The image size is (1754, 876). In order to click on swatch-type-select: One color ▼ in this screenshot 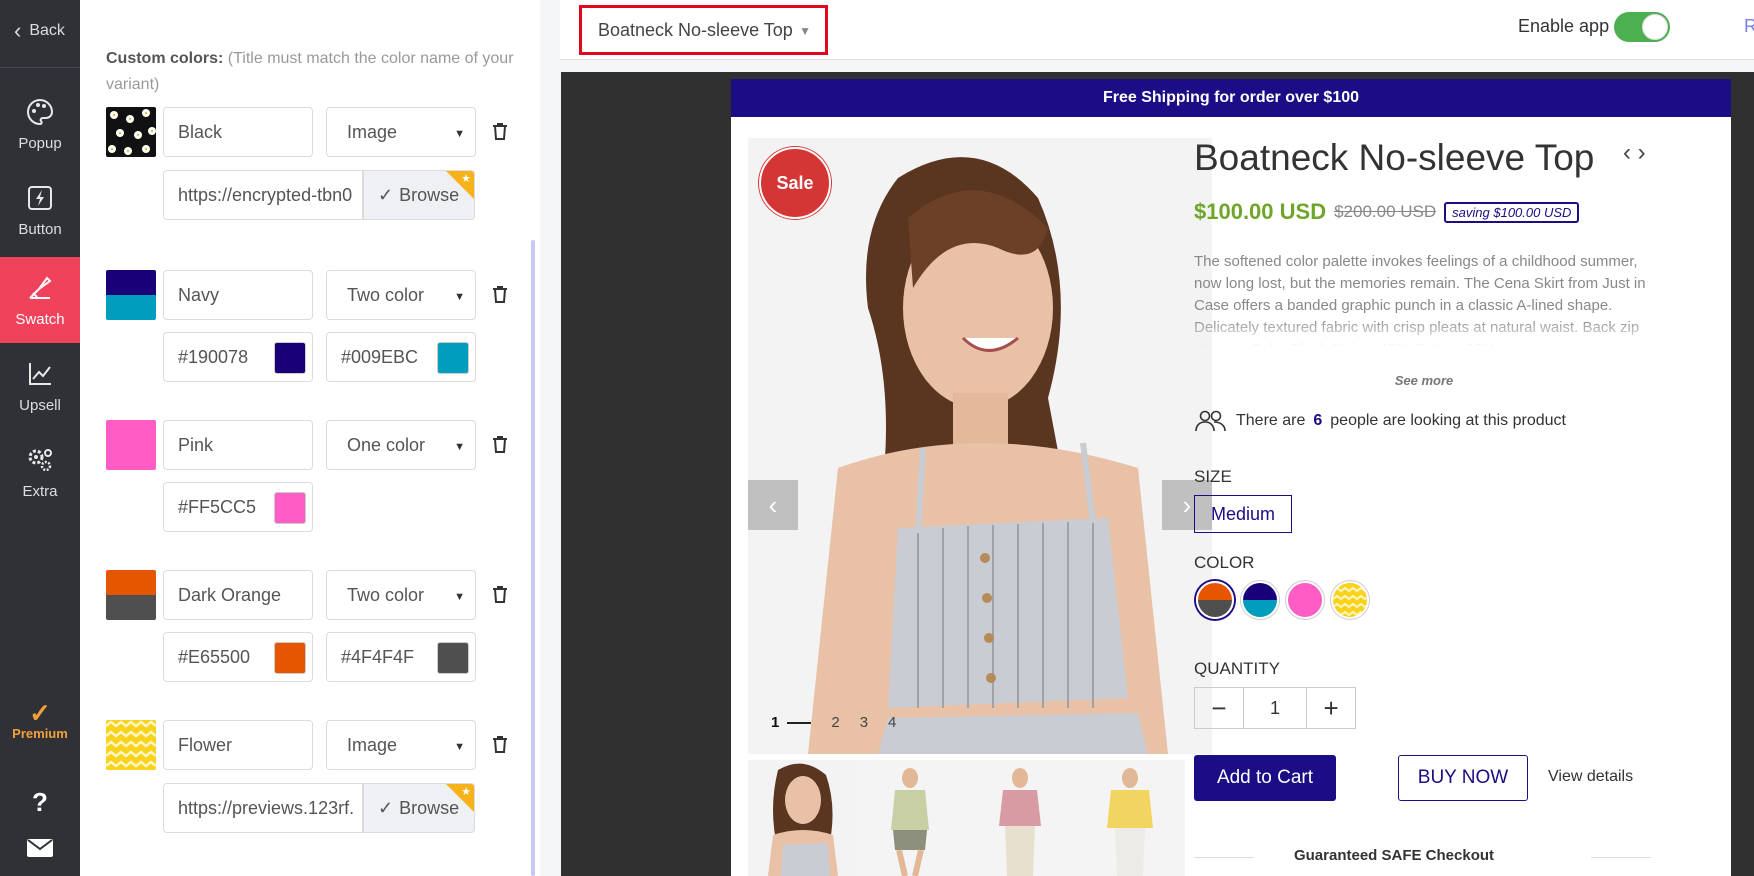, I will do `click(401, 445)`.